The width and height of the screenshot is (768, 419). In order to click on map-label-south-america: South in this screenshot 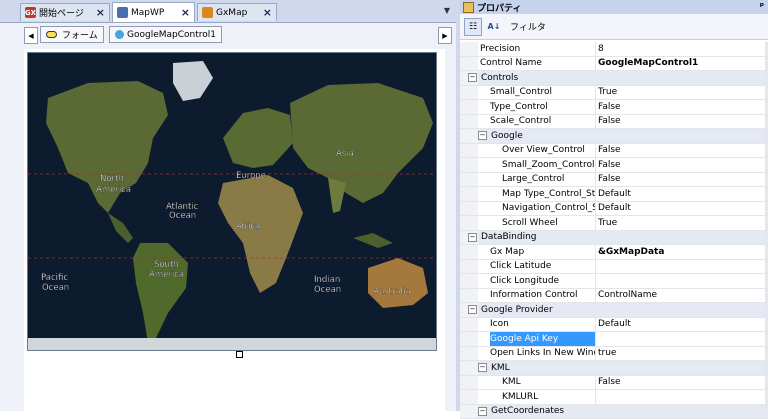, I will do `click(166, 265)`.